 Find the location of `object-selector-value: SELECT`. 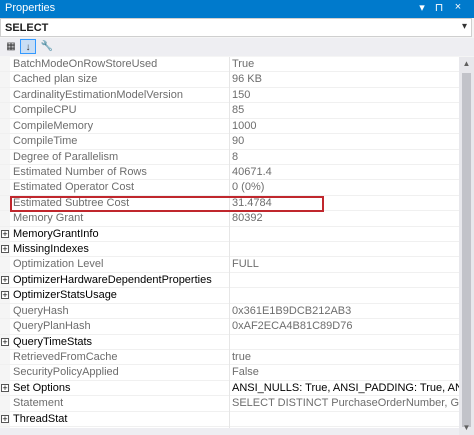

object-selector-value: SELECT is located at coordinates (27, 28).